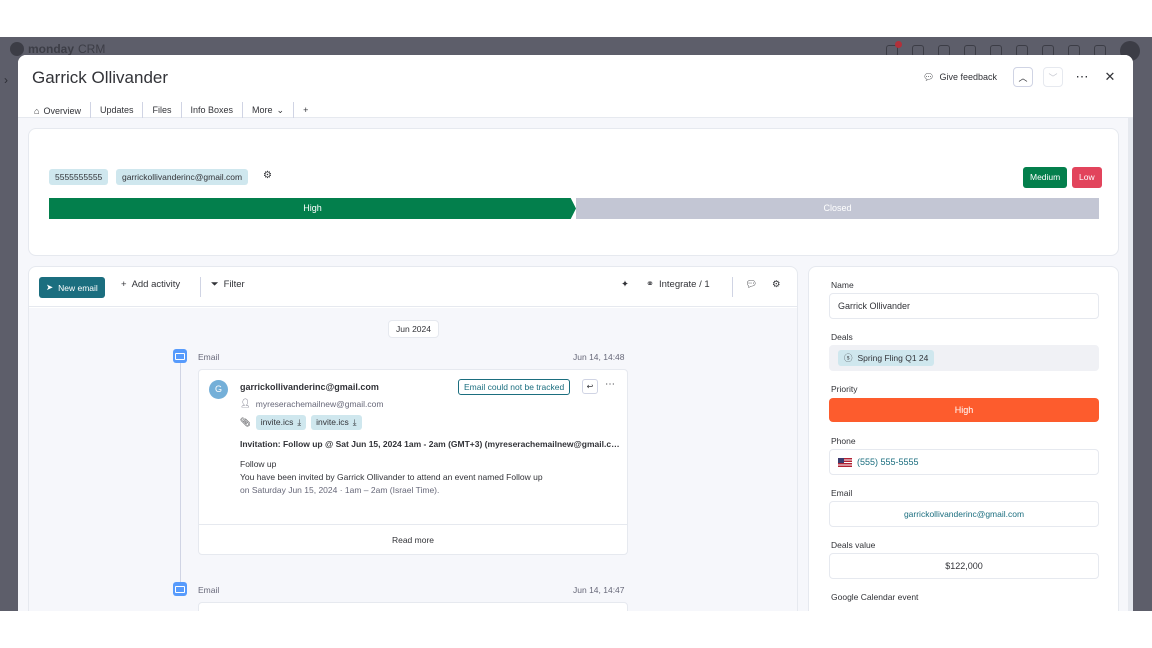  I want to click on integrate-label: Integrate / 1, so click(684, 284).